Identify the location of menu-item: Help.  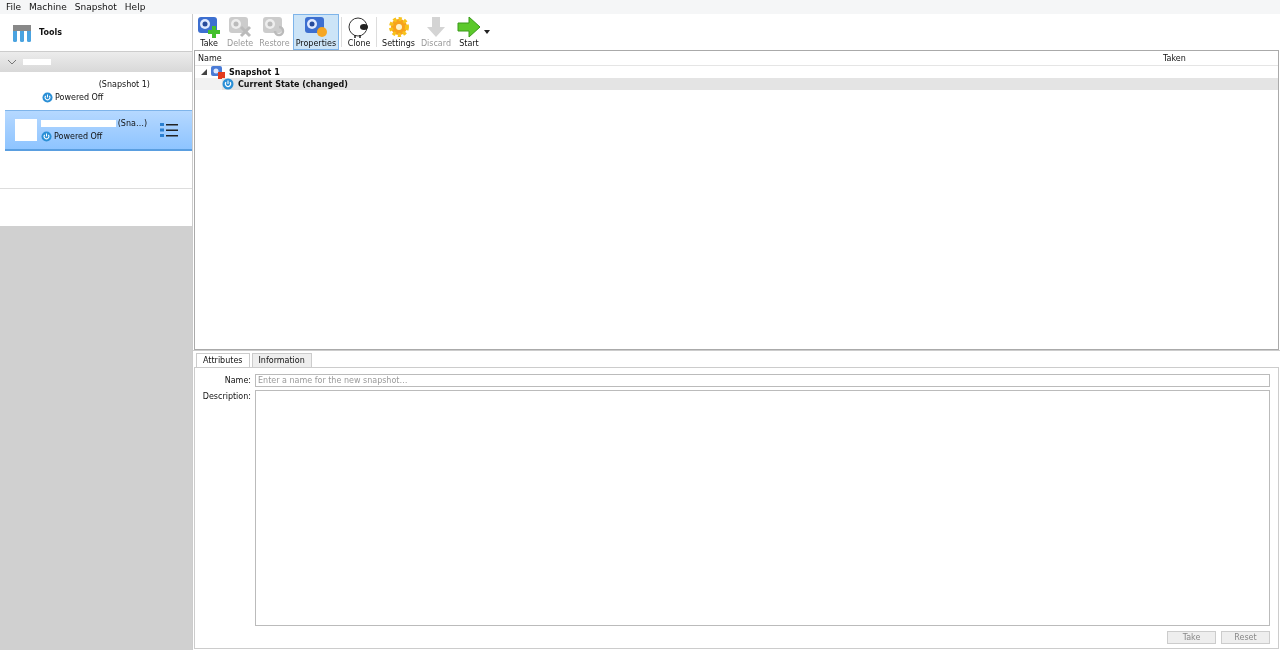
(135, 7).